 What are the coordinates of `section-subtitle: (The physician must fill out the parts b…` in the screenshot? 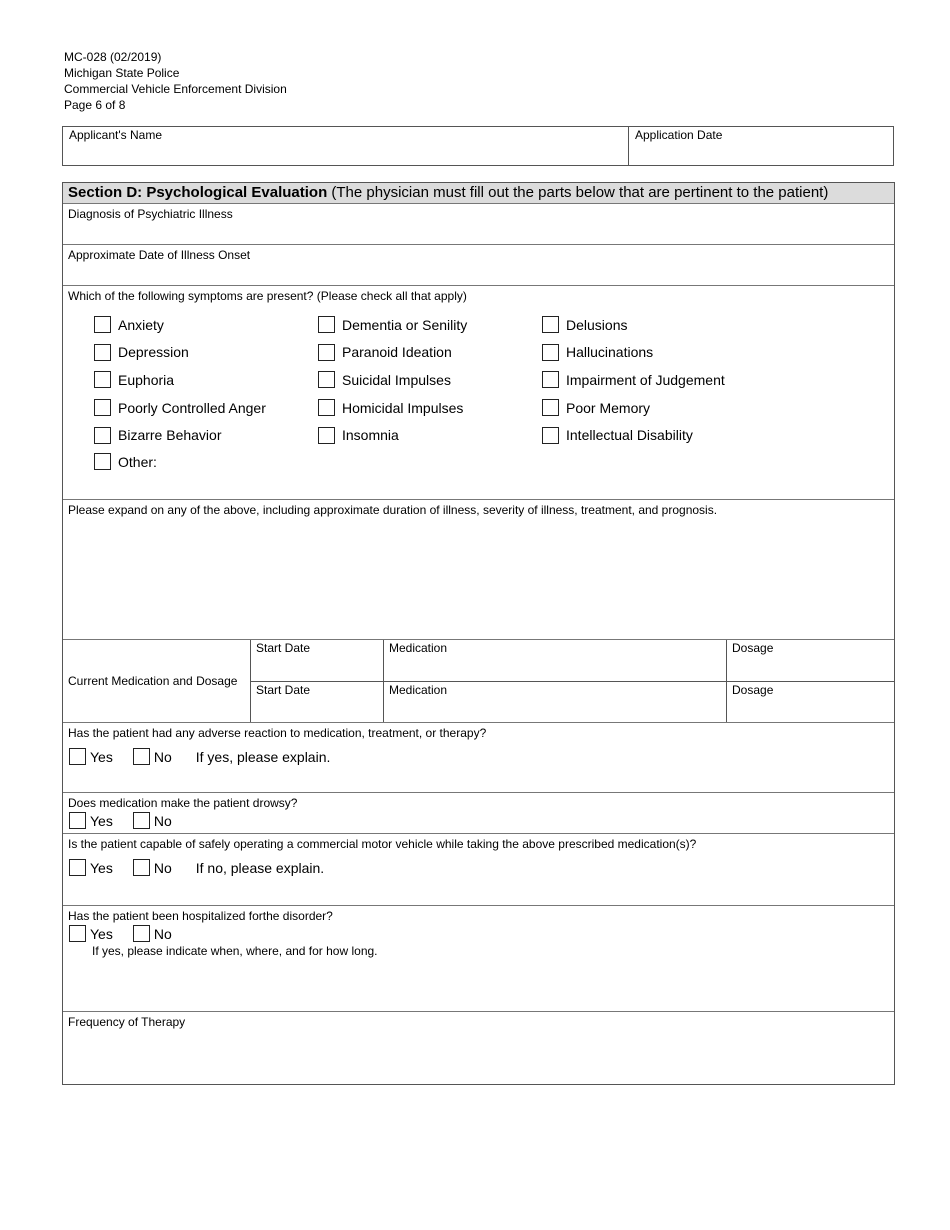 It's located at (578, 192).